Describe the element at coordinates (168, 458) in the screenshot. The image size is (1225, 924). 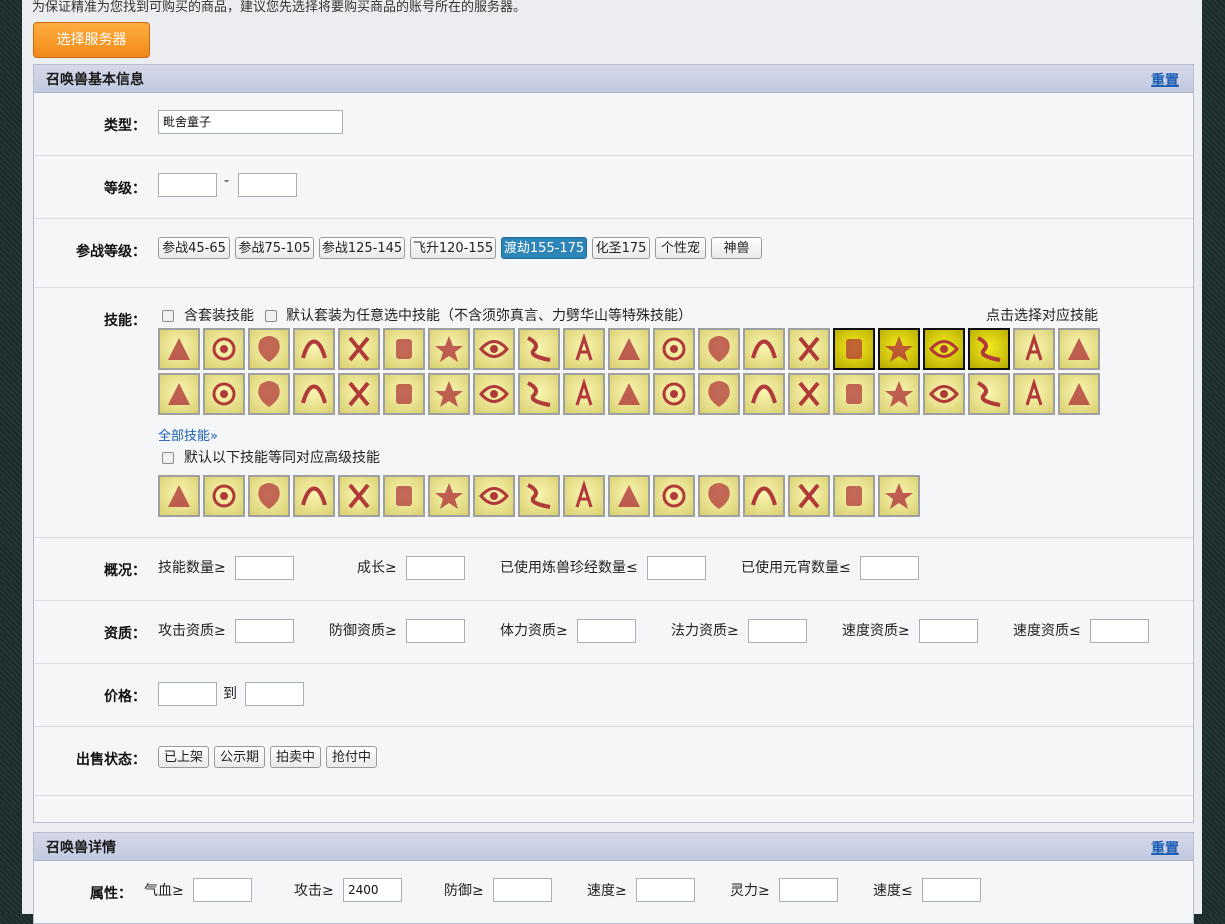
I see `equivalent-checkbox` at that location.